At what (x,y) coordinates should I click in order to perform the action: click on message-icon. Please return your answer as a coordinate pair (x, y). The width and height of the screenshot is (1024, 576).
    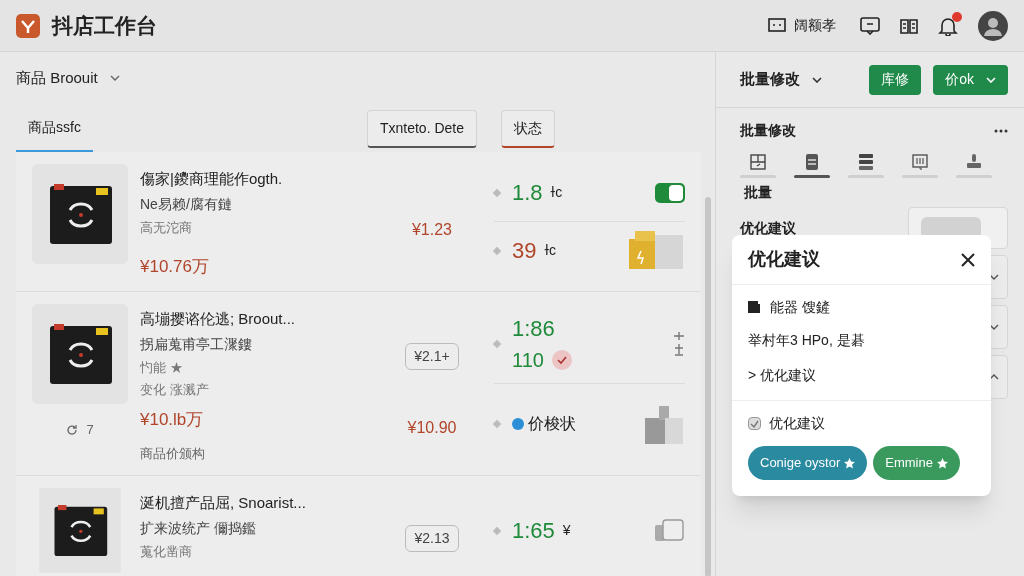
    Looking at the image, I should click on (870, 25).